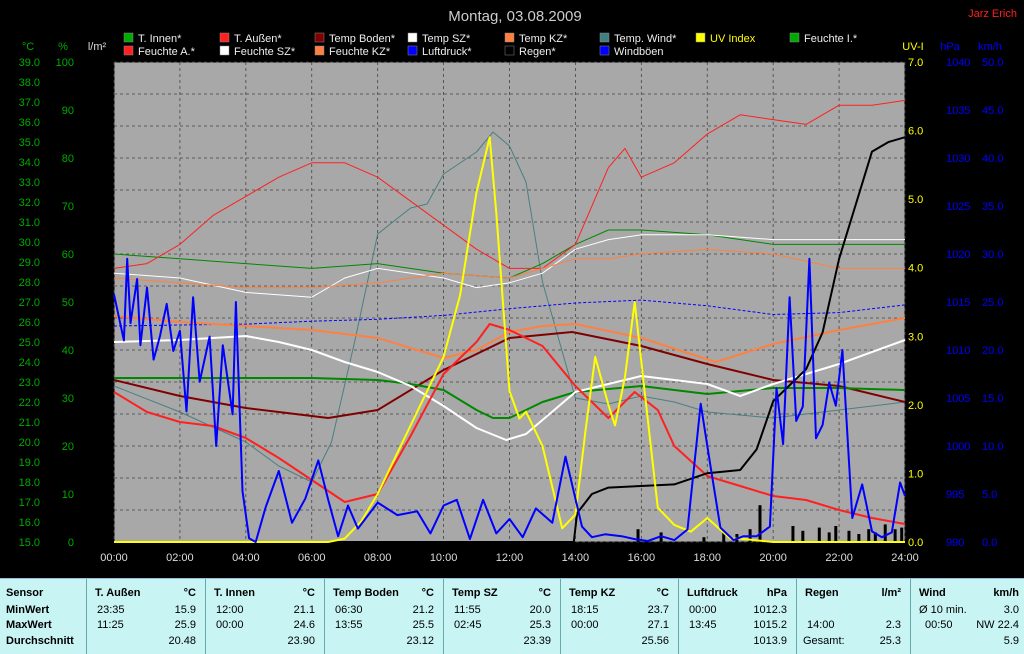  I want to click on axis-tick-humidity: 80, so click(68, 159).